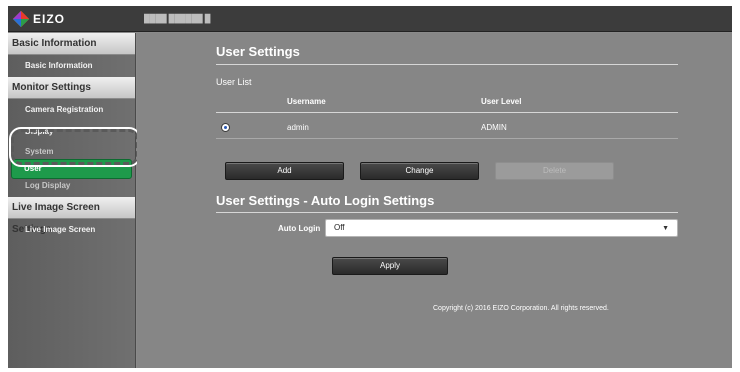 The image size is (740, 372). Describe the element at coordinates (447, 138) in the screenshot. I see `table-row-divider` at that location.